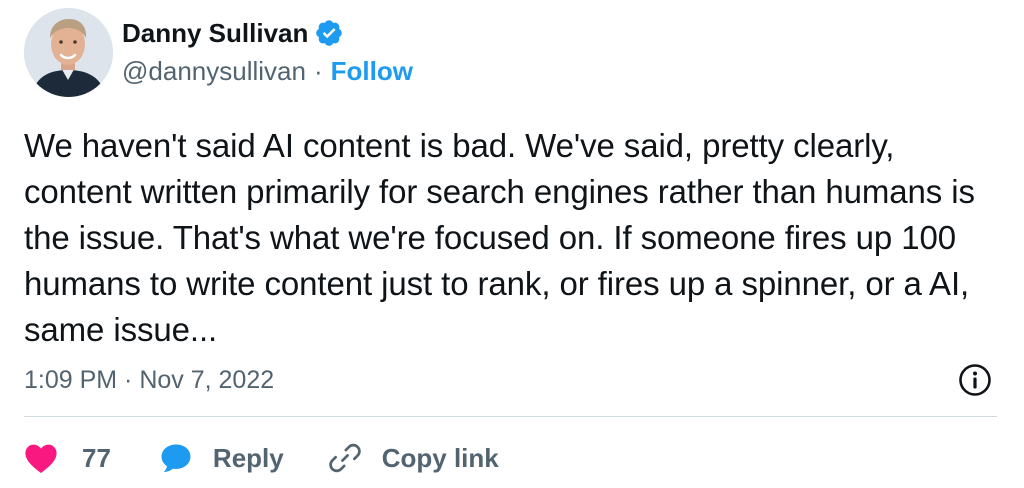 The image size is (1024, 488). I want to click on reply-bubble-icon, so click(176, 458).